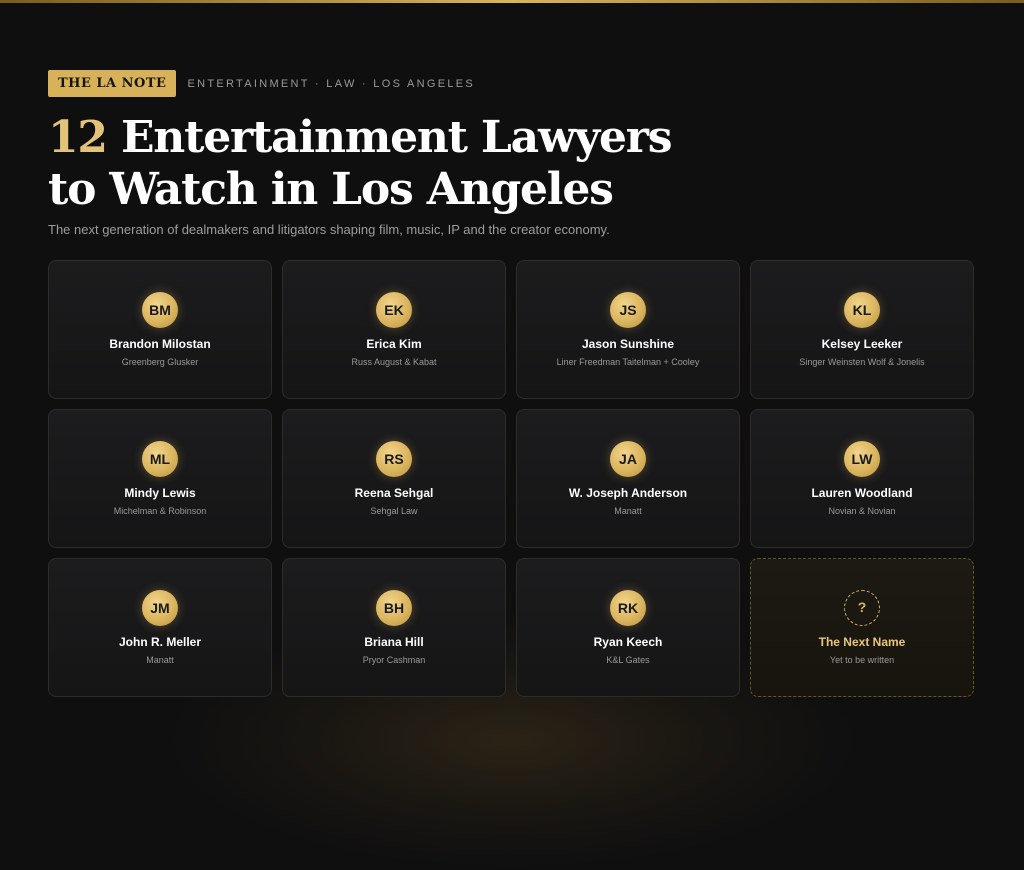 This screenshot has width=1024, height=870. I want to click on lawyer-name: Brandon Milostan, so click(160, 344).